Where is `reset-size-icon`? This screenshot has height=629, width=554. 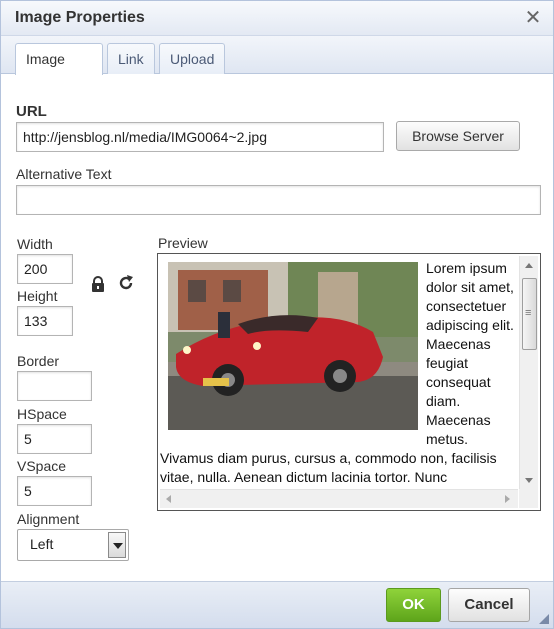 reset-size-icon is located at coordinates (126, 283).